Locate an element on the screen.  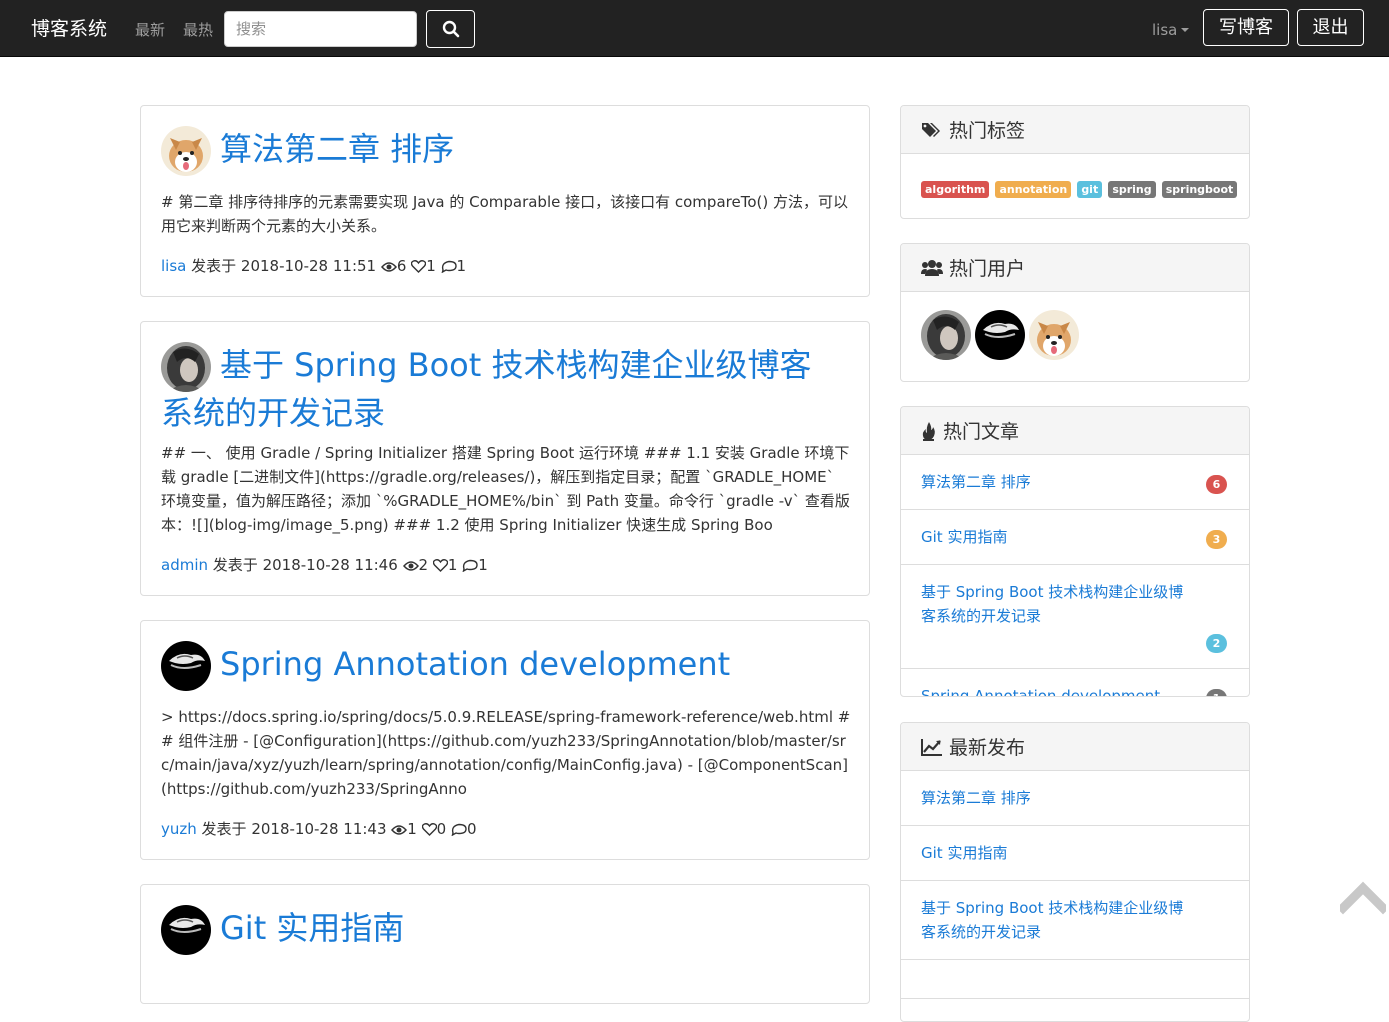
like-count: 0 is located at coordinates (441, 829).